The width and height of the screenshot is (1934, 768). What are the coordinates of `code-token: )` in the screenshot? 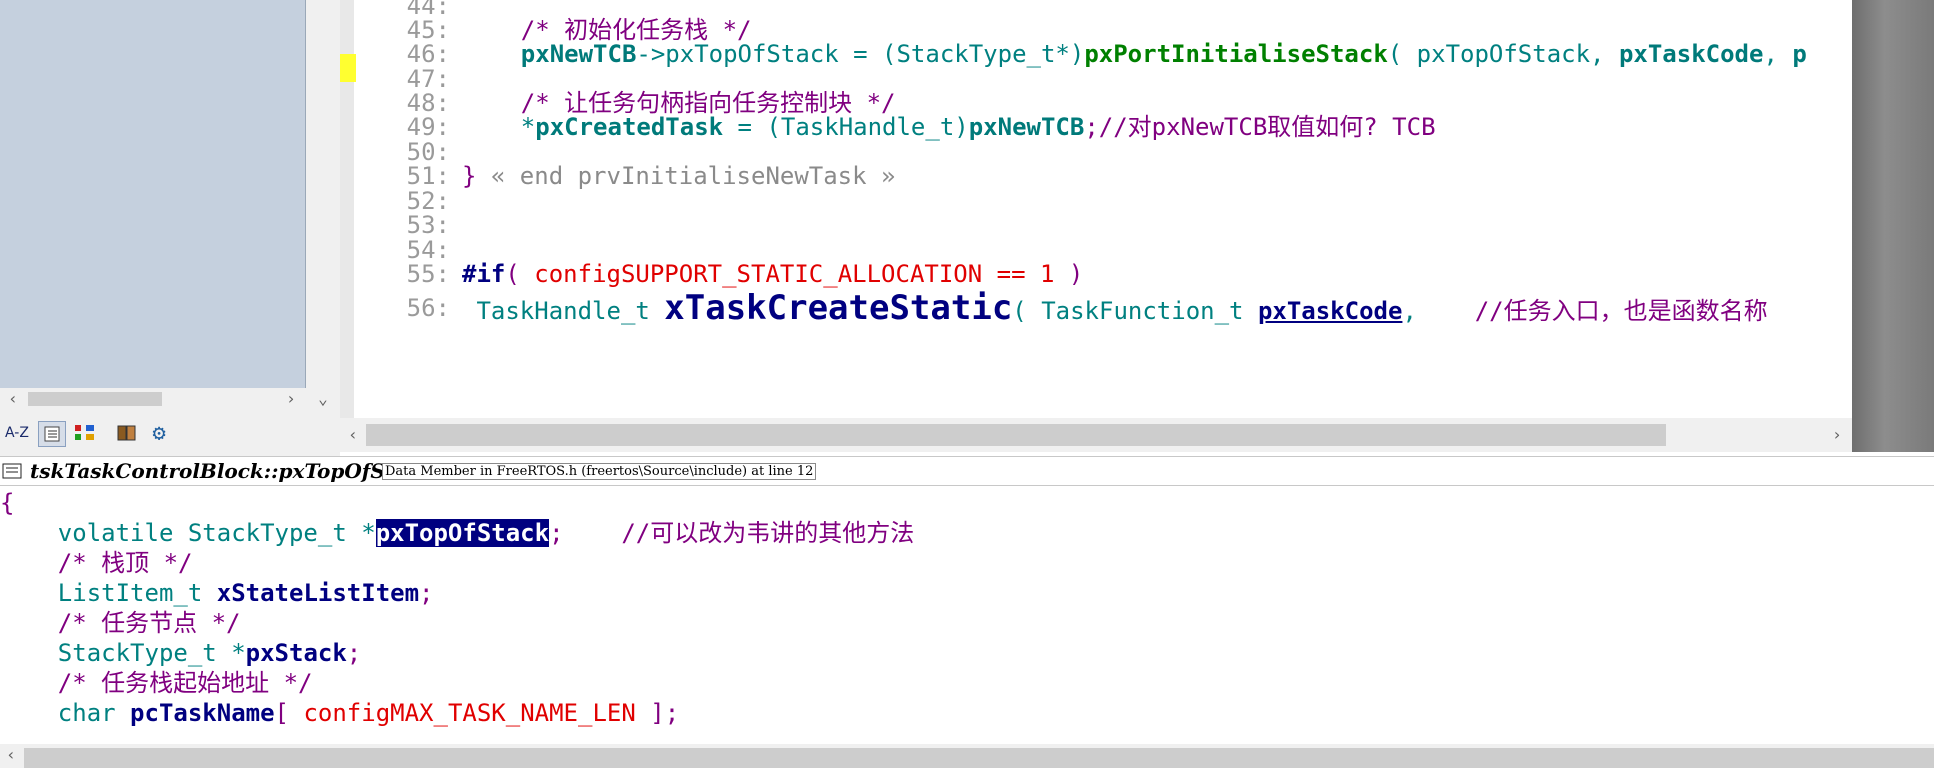 It's located at (1069, 274).